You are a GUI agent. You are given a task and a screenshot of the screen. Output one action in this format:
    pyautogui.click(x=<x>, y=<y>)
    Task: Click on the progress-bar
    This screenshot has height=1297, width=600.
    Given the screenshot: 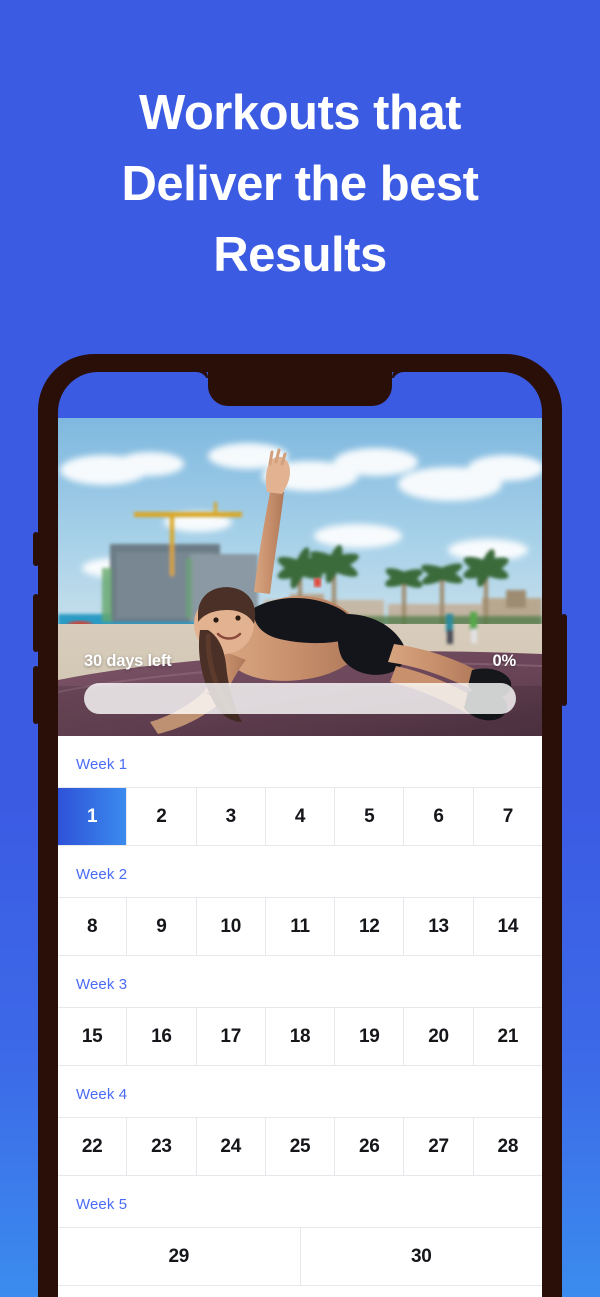 What is the action you would take?
    pyautogui.click(x=300, y=698)
    